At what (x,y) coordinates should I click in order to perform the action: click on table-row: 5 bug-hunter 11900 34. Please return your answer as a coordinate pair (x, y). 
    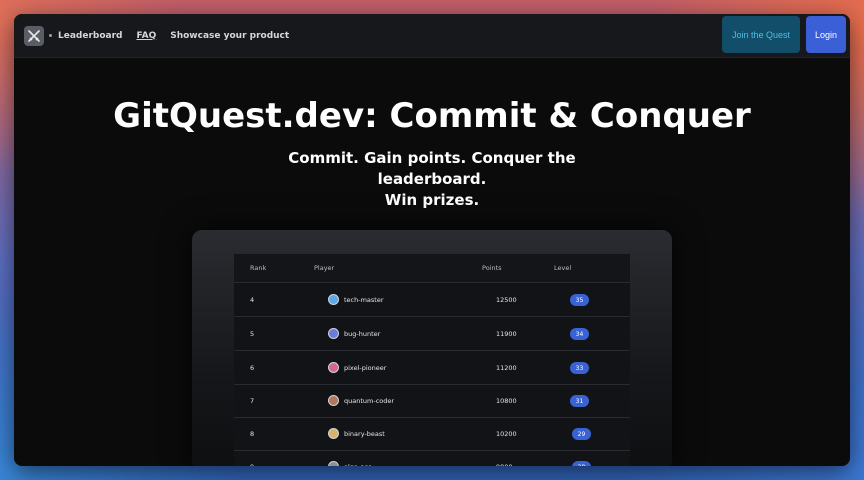
    Looking at the image, I should click on (432, 334).